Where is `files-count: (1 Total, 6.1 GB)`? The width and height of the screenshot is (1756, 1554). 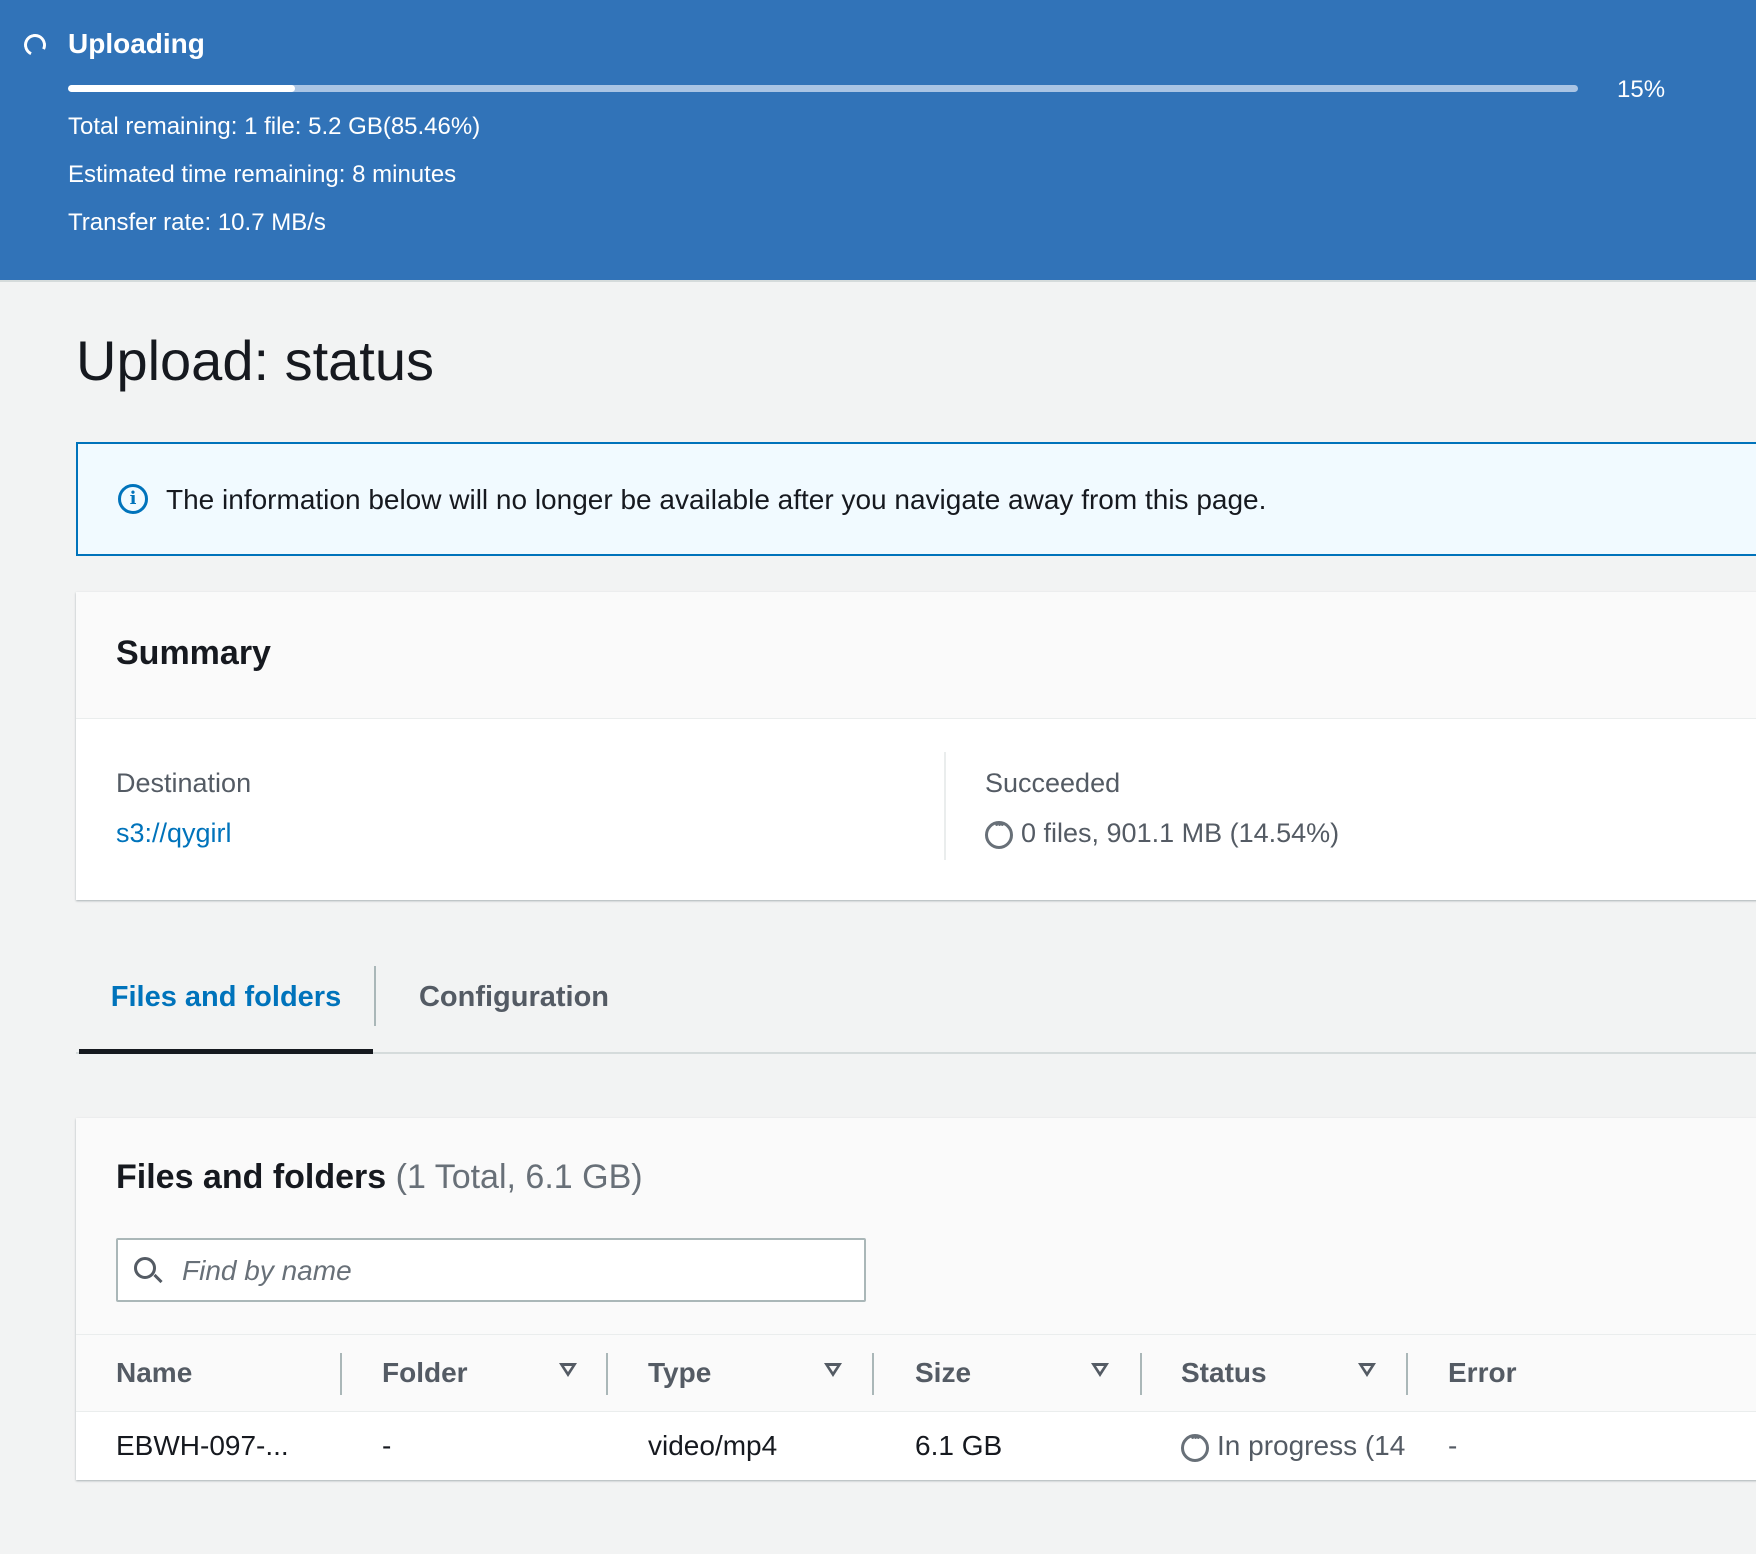
files-count: (1 Total, 6.1 GB) is located at coordinates (519, 1177).